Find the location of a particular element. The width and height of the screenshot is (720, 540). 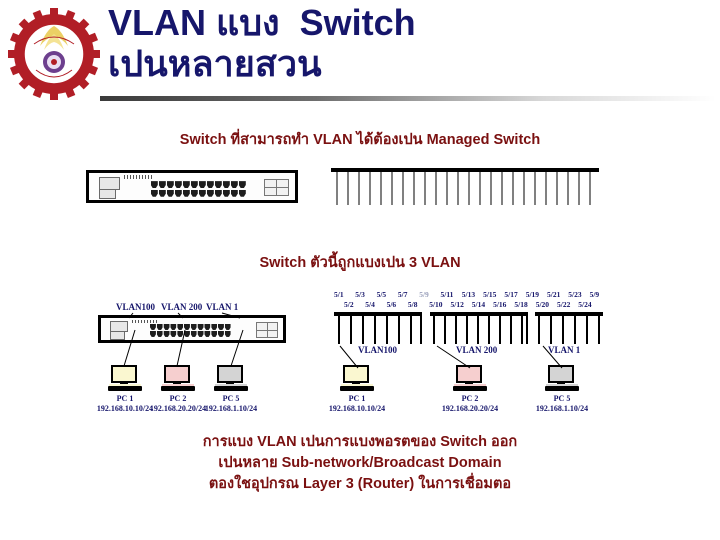

switch2-uplink-panel is located at coordinates (117, 335).